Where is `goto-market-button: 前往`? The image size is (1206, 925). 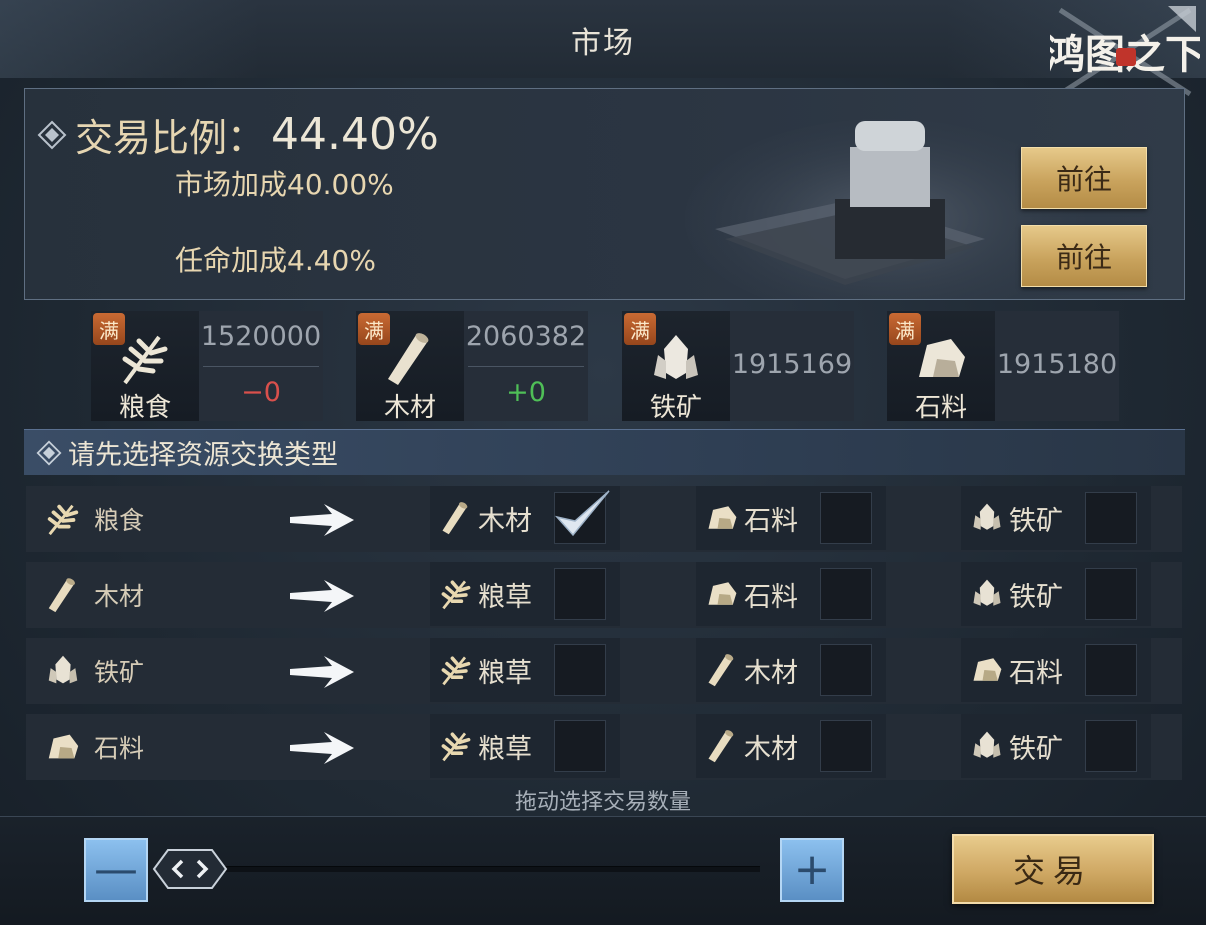 goto-market-button: 前往 is located at coordinates (1084, 178).